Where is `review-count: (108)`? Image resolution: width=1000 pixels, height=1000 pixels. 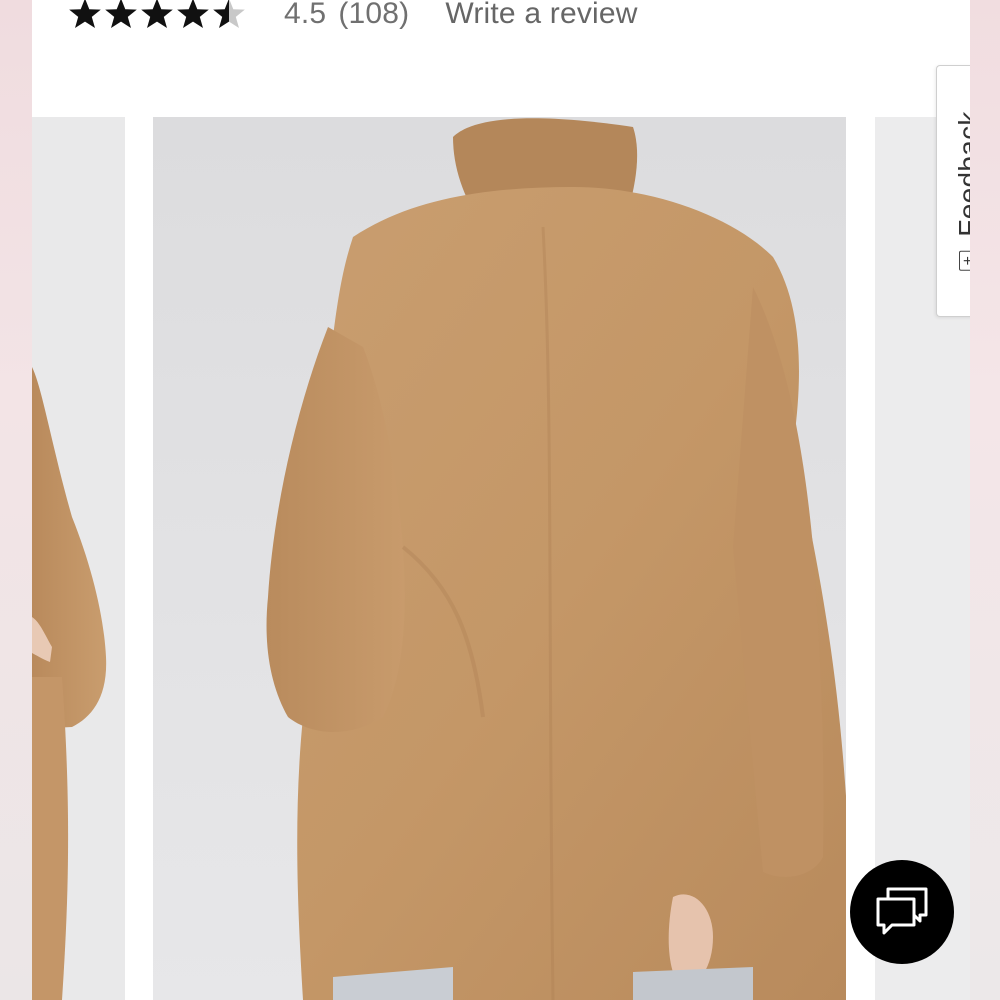 review-count: (108) is located at coordinates (373, 15).